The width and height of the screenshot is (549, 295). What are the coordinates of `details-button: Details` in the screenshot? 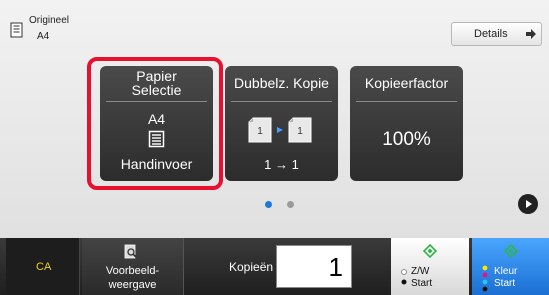 It's located at (496, 34).